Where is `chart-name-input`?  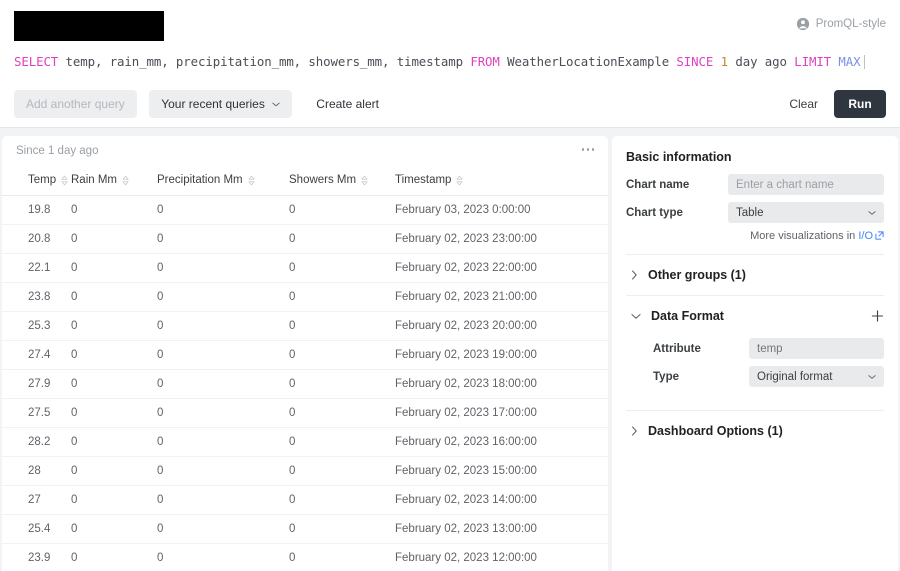
chart-name-input is located at coordinates (806, 184).